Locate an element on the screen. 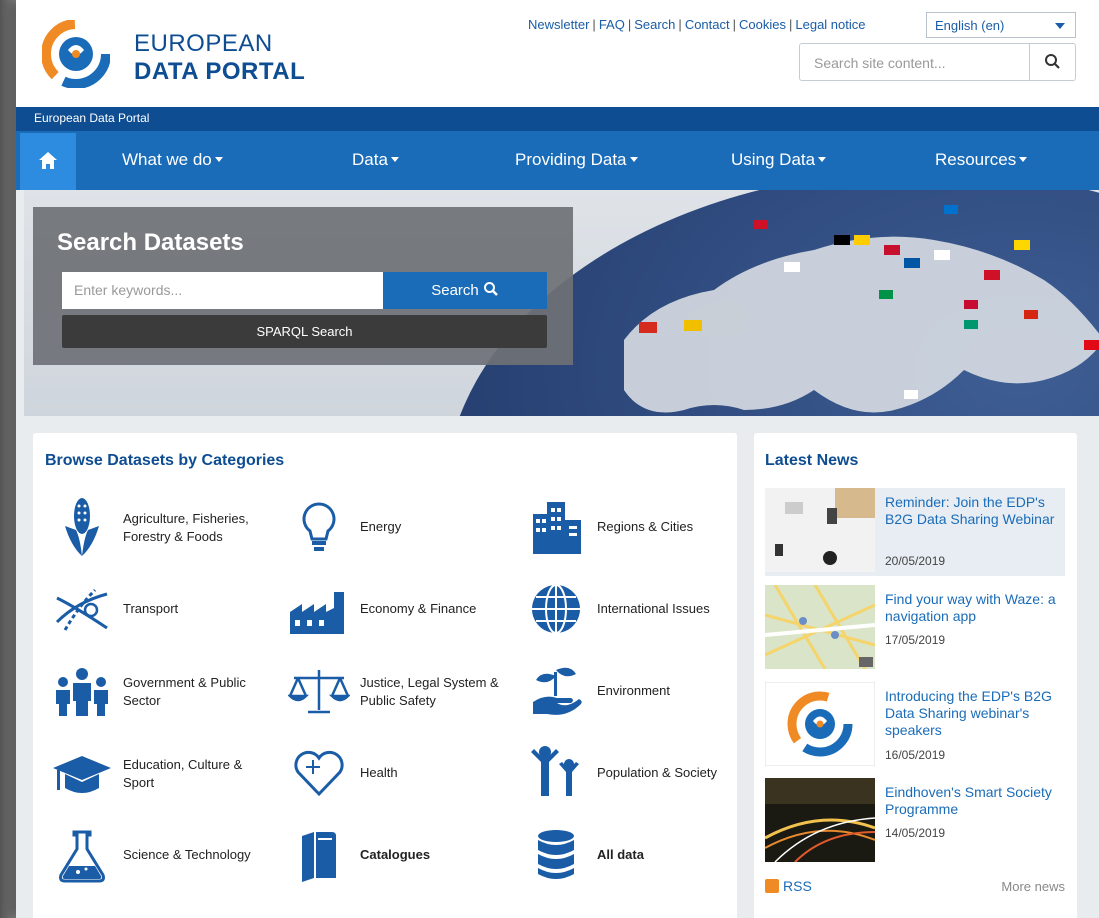 The width and height of the screenshot is (1099, 918). logo-text: EUROPEAN DATA PORTAL is located at coordinates (219, 58).